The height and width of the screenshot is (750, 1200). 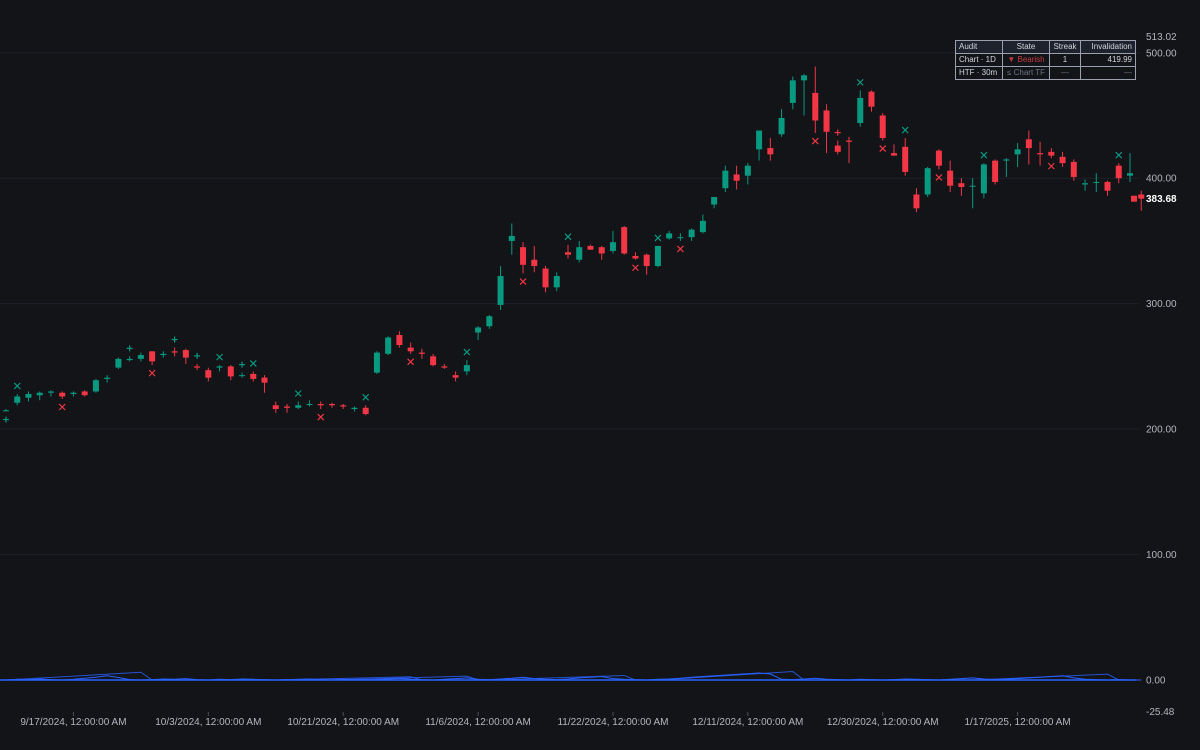 I want to click on state-header: State, so click(x=1026, y=47).